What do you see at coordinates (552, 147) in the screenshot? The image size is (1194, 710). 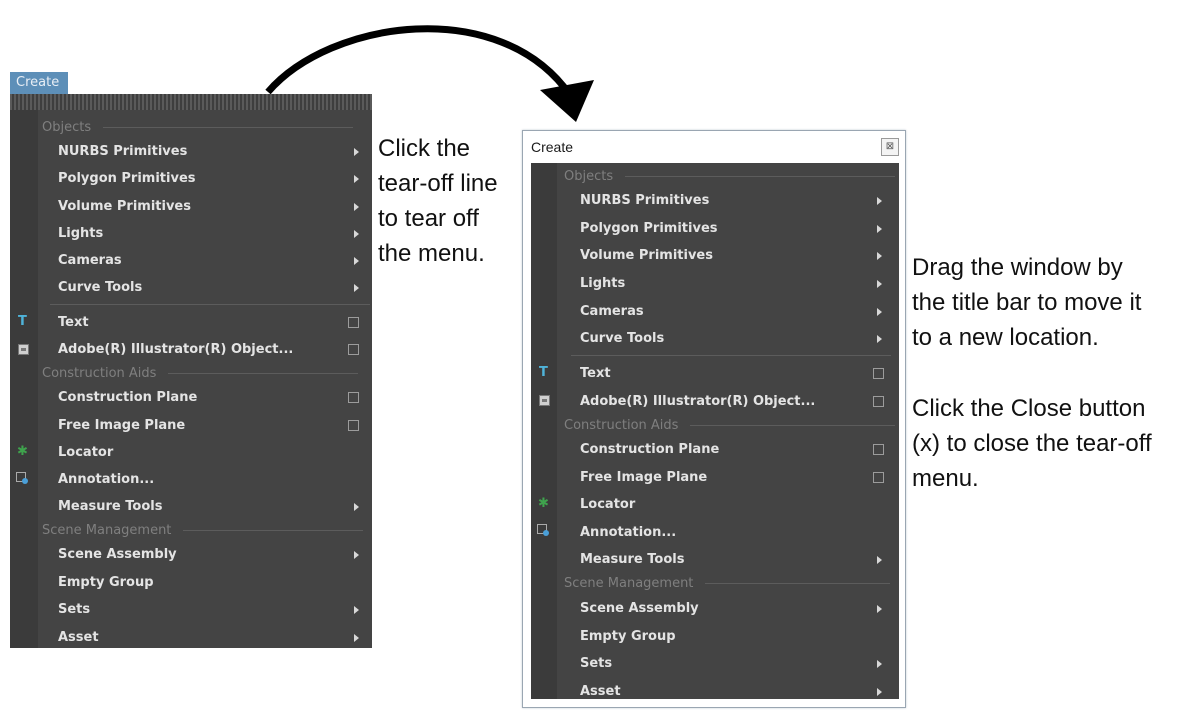 I see `window-title: Create` at bounding box center [552, 147].